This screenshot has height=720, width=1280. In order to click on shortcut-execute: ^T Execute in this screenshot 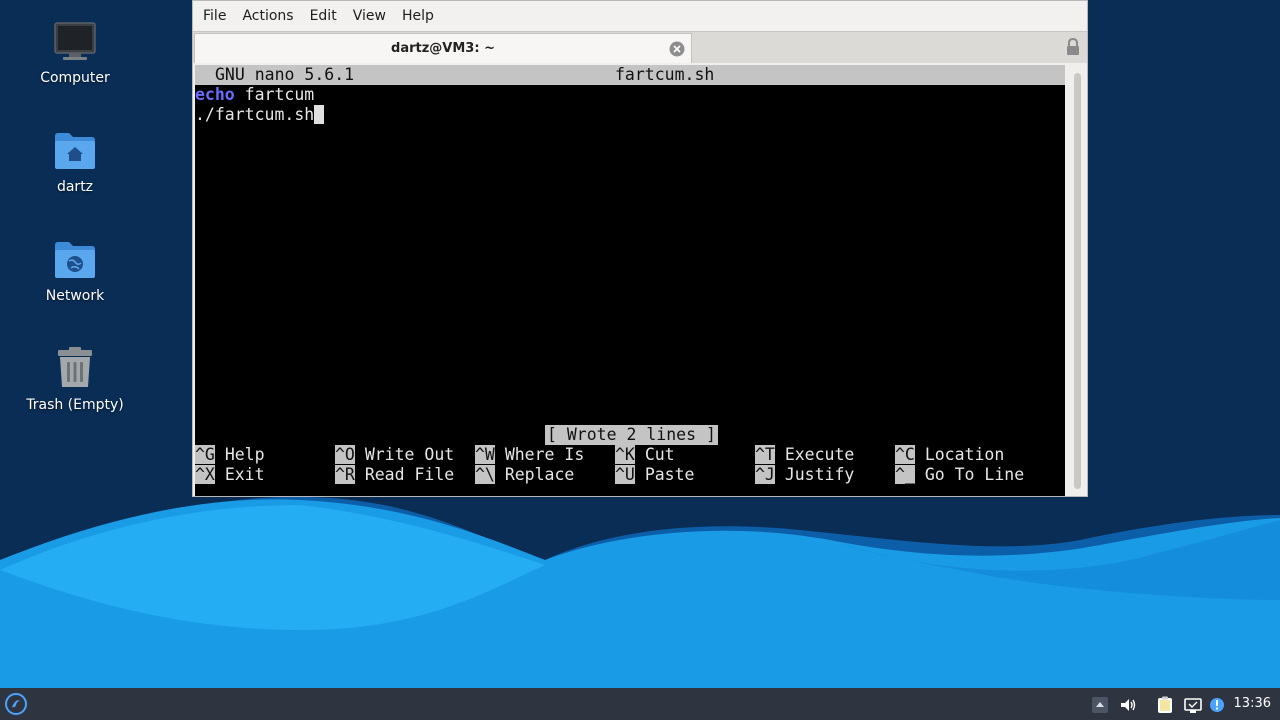, I will do `click(804, 455)`.